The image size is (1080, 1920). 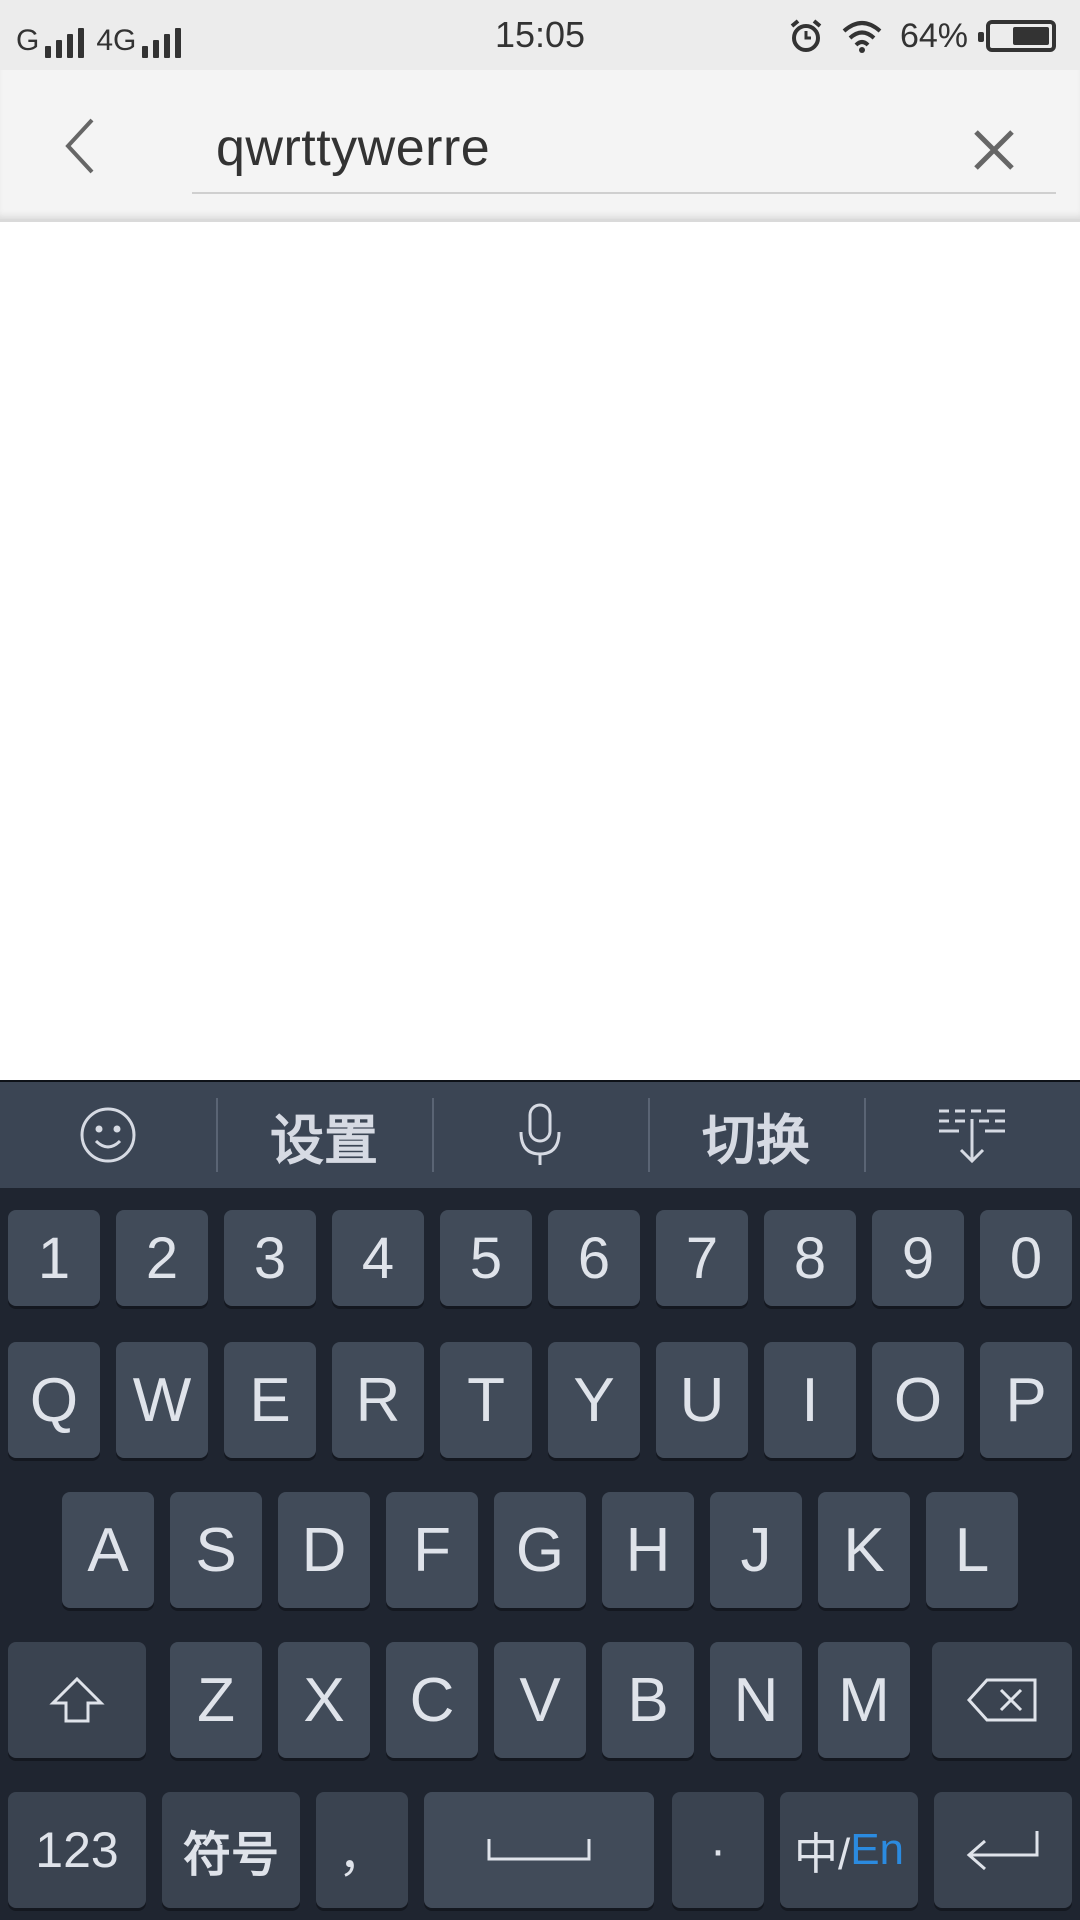 What do you see at coordinates (933, 35) in the screenshot?
I see `battery-percent: 64%` at bounding box center [933, 35].